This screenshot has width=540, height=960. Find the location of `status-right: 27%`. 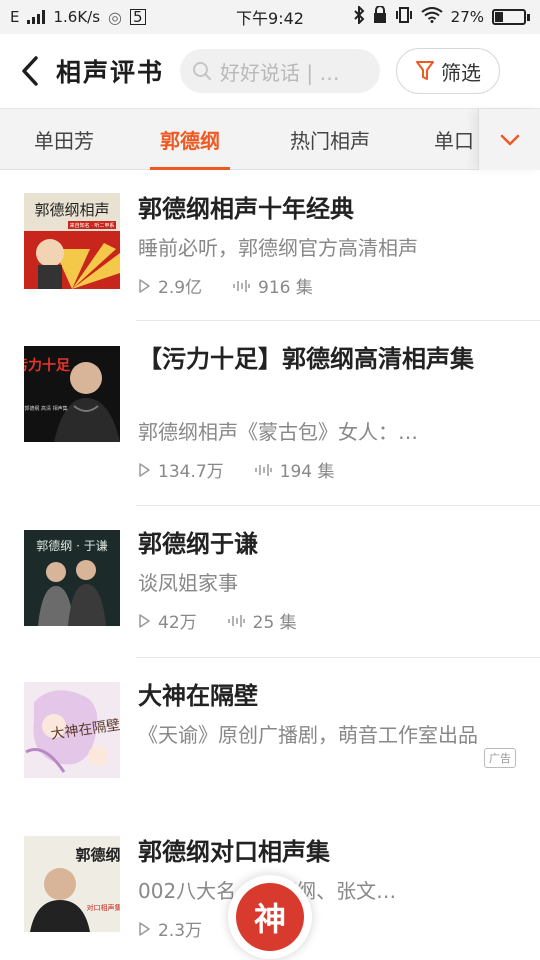

status-right: 27% is located at coordinates (441, 16).